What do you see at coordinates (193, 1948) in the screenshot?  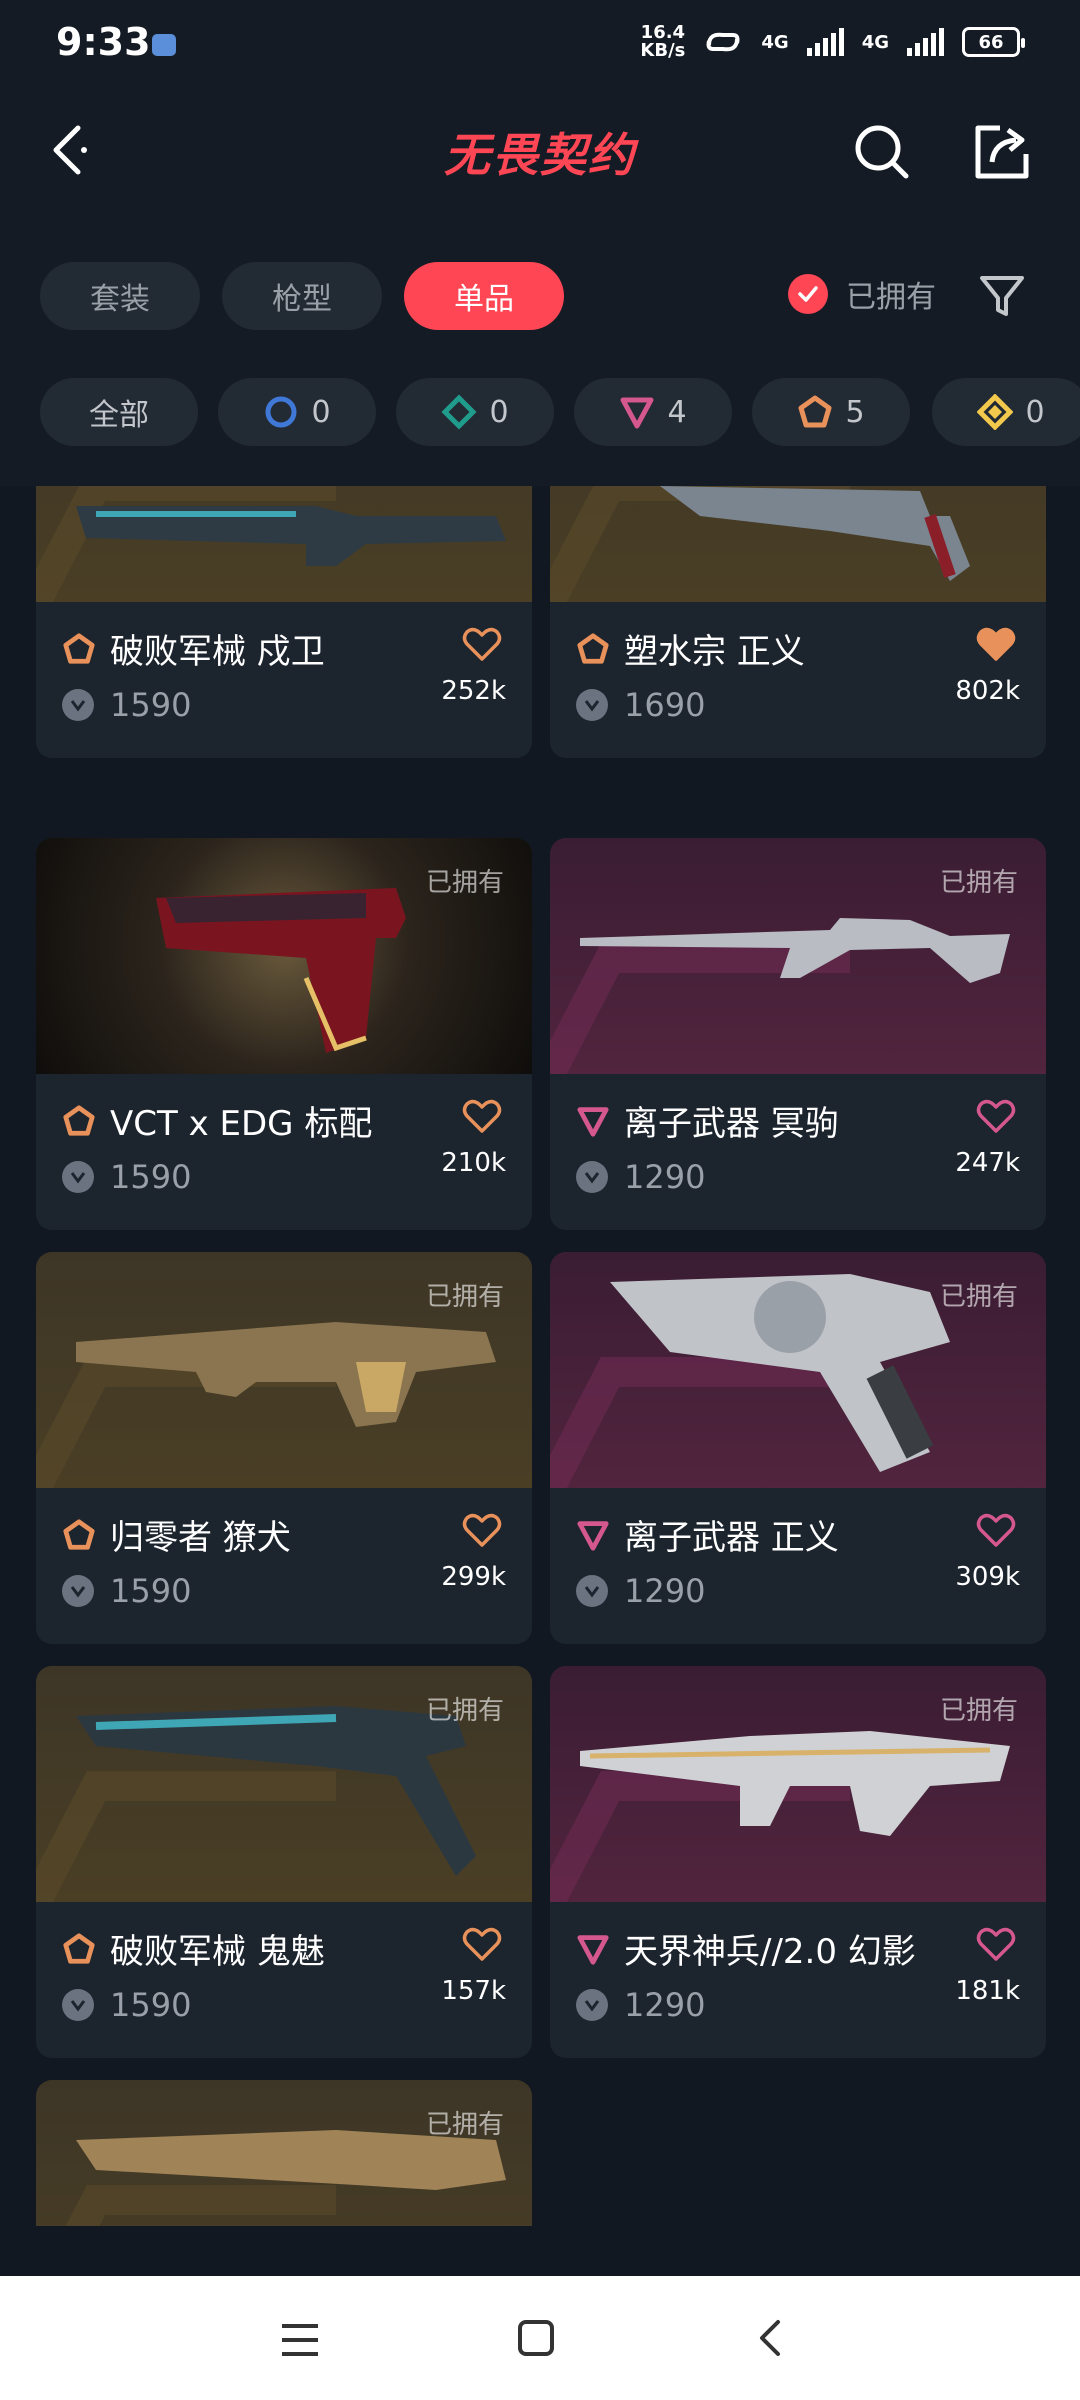 I see `skin-name: 破败军械 鬼魅` at bounding box center [193, 1948].